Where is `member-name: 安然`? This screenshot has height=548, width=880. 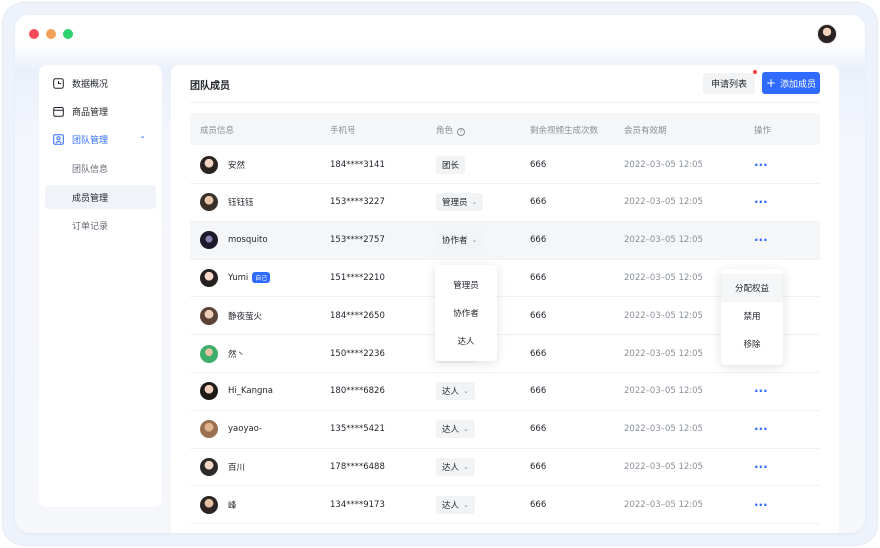 member-name: 安然 is located at coordinates (237, 165).